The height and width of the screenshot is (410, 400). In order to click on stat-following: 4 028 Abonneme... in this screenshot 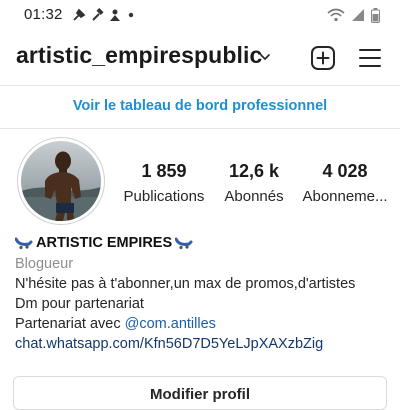, I will do `click(345, 183)`.